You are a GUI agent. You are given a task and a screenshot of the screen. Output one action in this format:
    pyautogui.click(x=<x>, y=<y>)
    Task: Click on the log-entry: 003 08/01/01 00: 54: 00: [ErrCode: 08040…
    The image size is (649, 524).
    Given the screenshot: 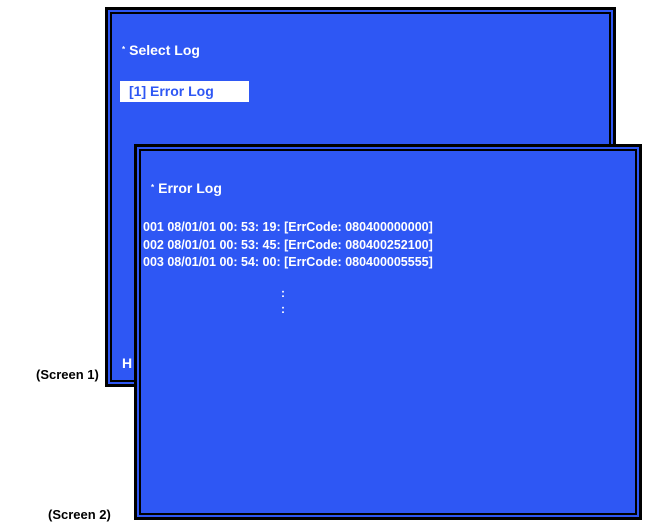 What is the action you would take?
    pyautogui.click(x=288, y=262)
    